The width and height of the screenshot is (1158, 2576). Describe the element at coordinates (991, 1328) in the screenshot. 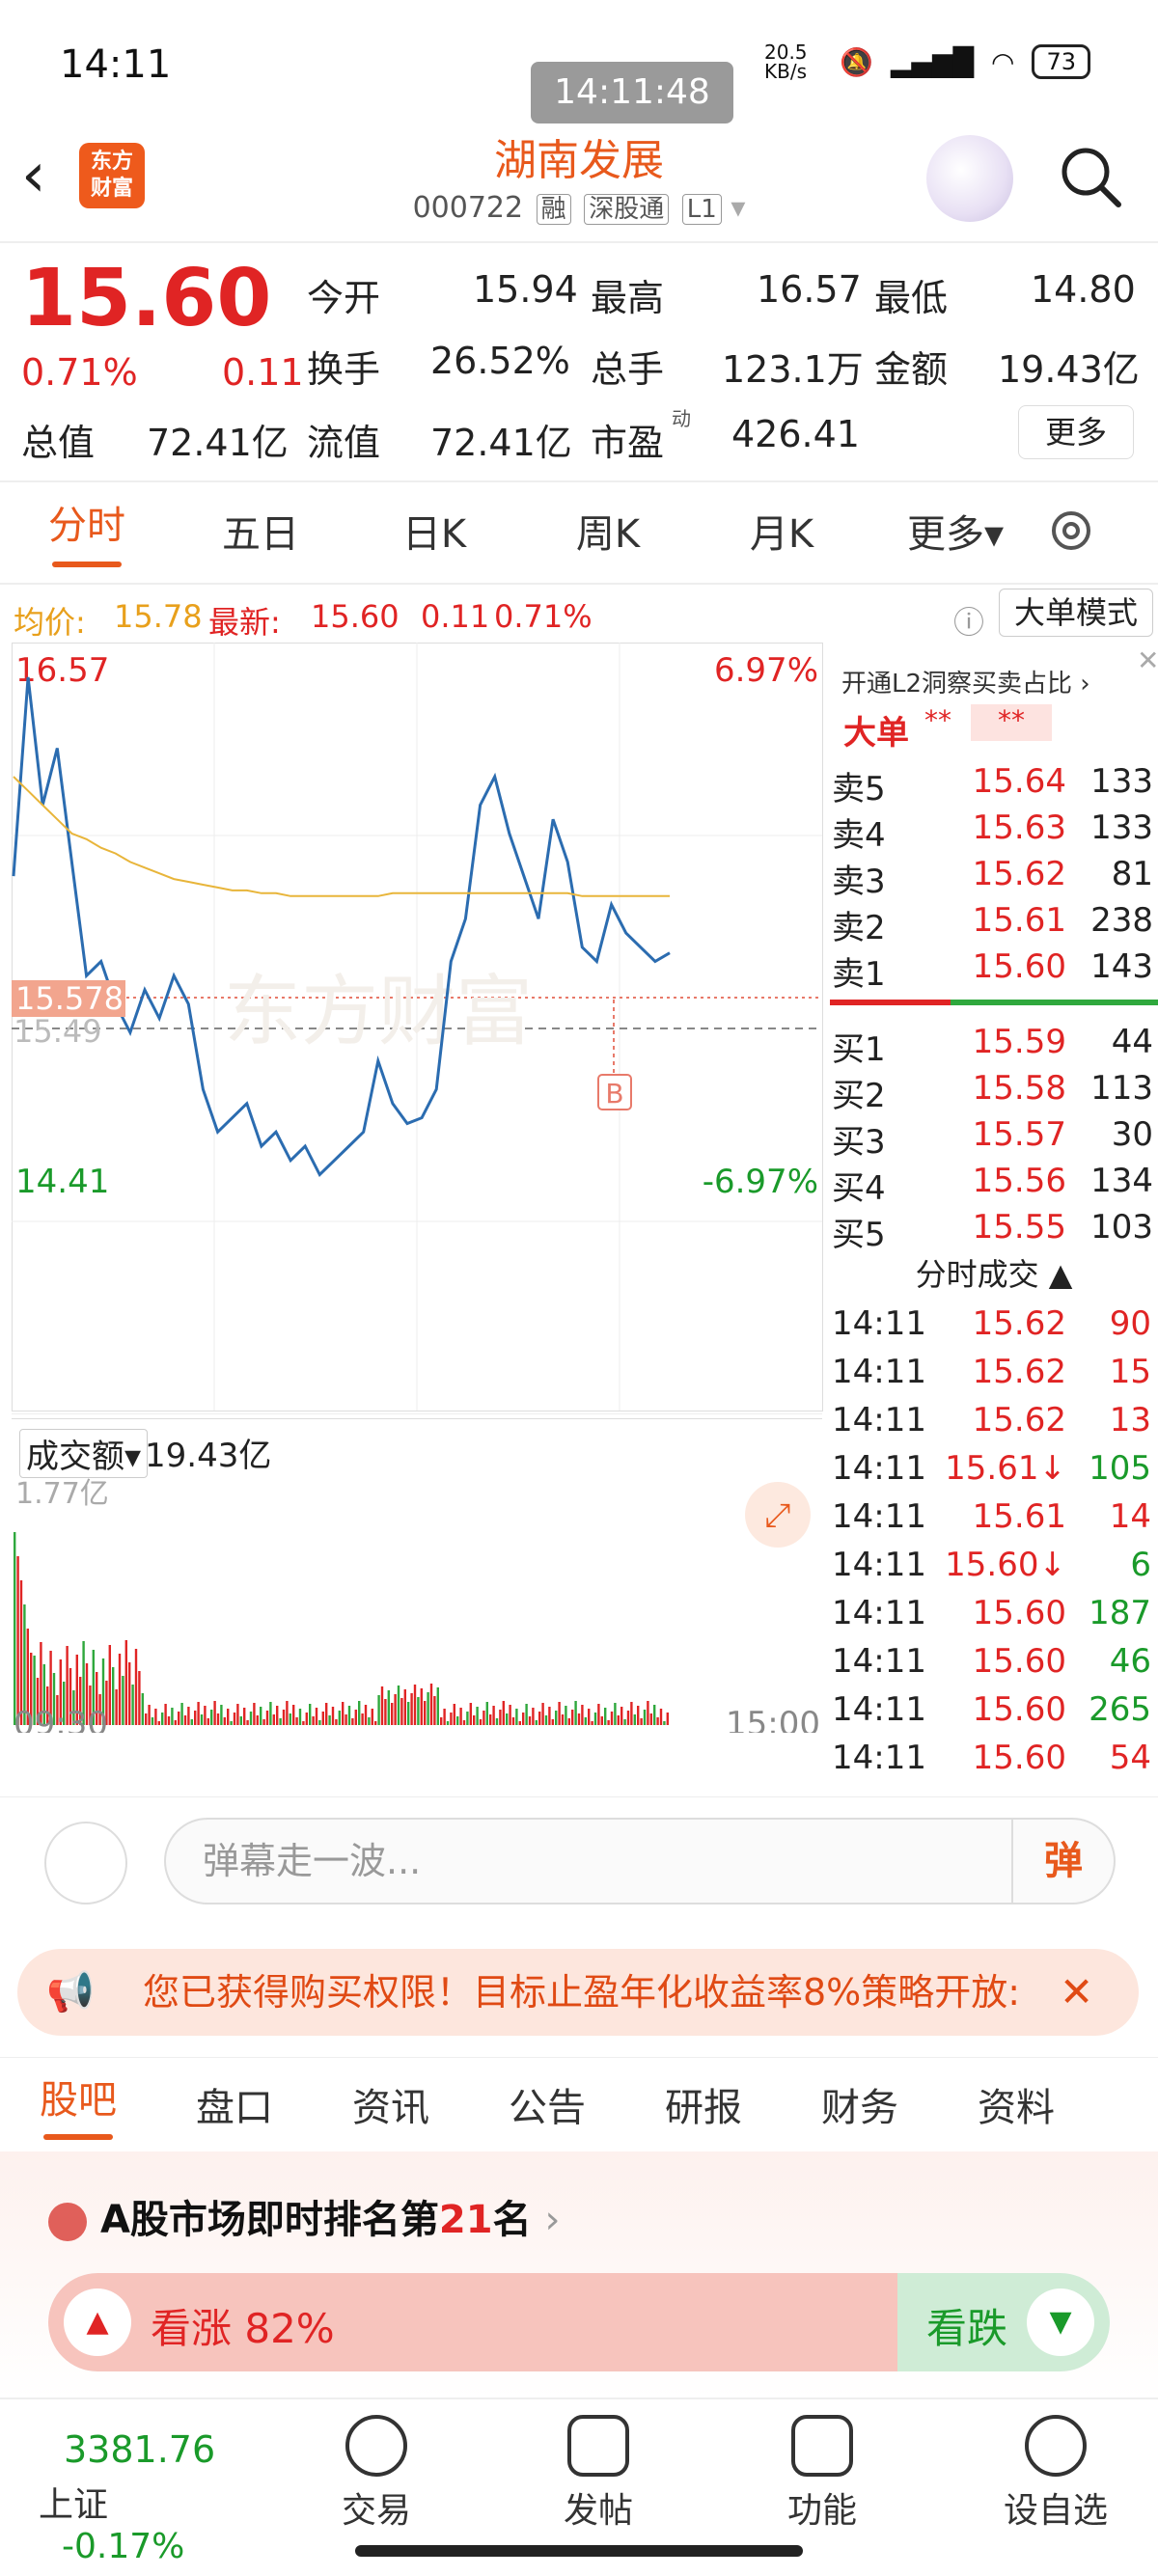

I see `tick-row: 14:11 15.62 90` at that location.